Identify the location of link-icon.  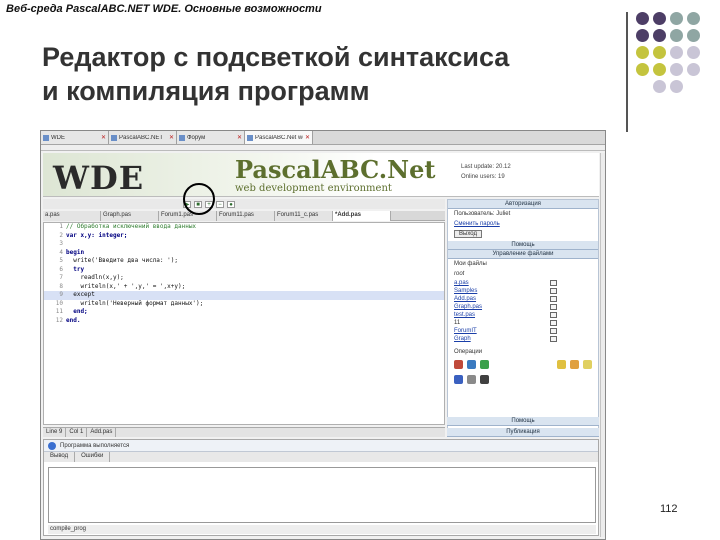
(471, 379).